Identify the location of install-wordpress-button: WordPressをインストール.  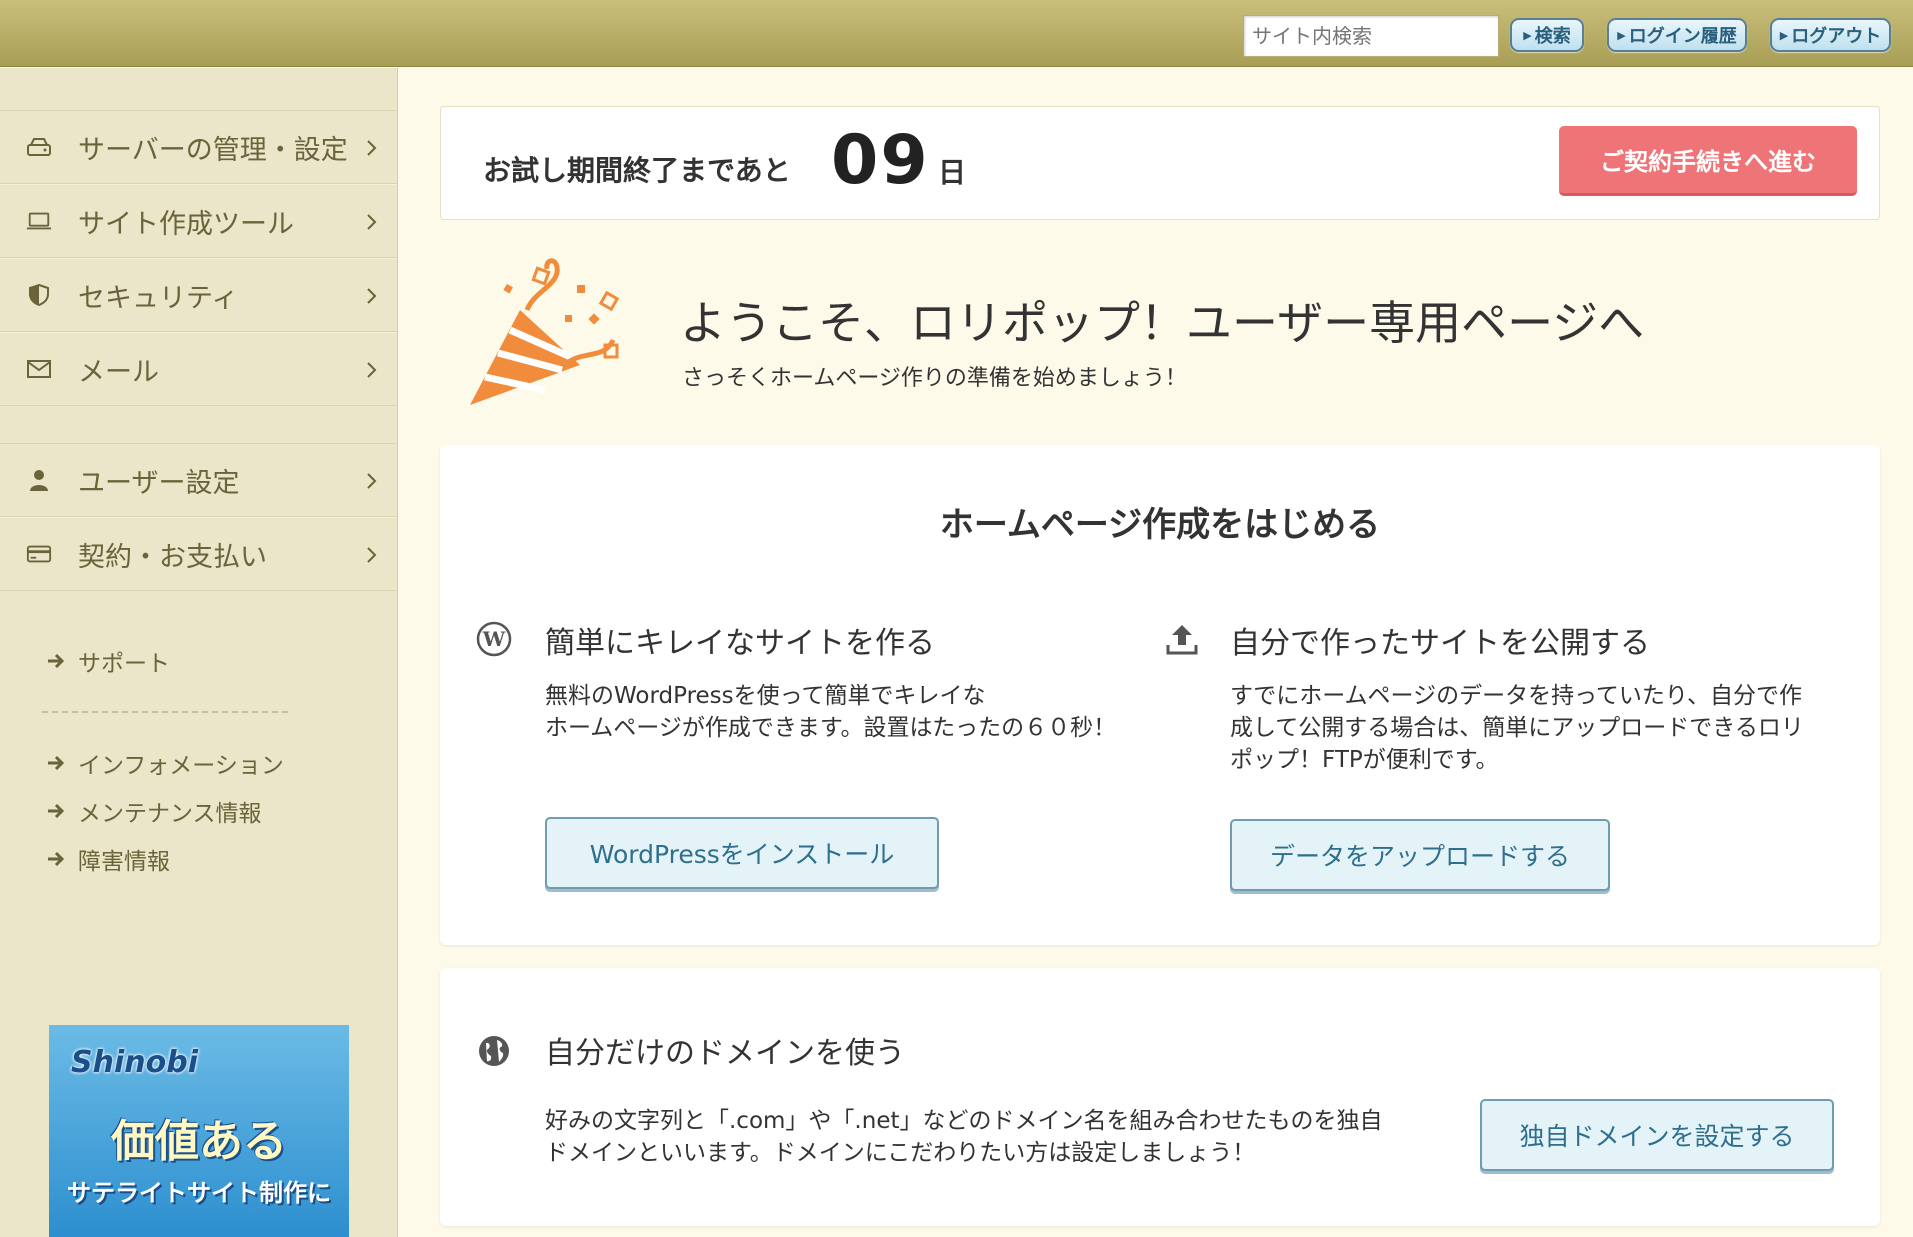
(742, 853).